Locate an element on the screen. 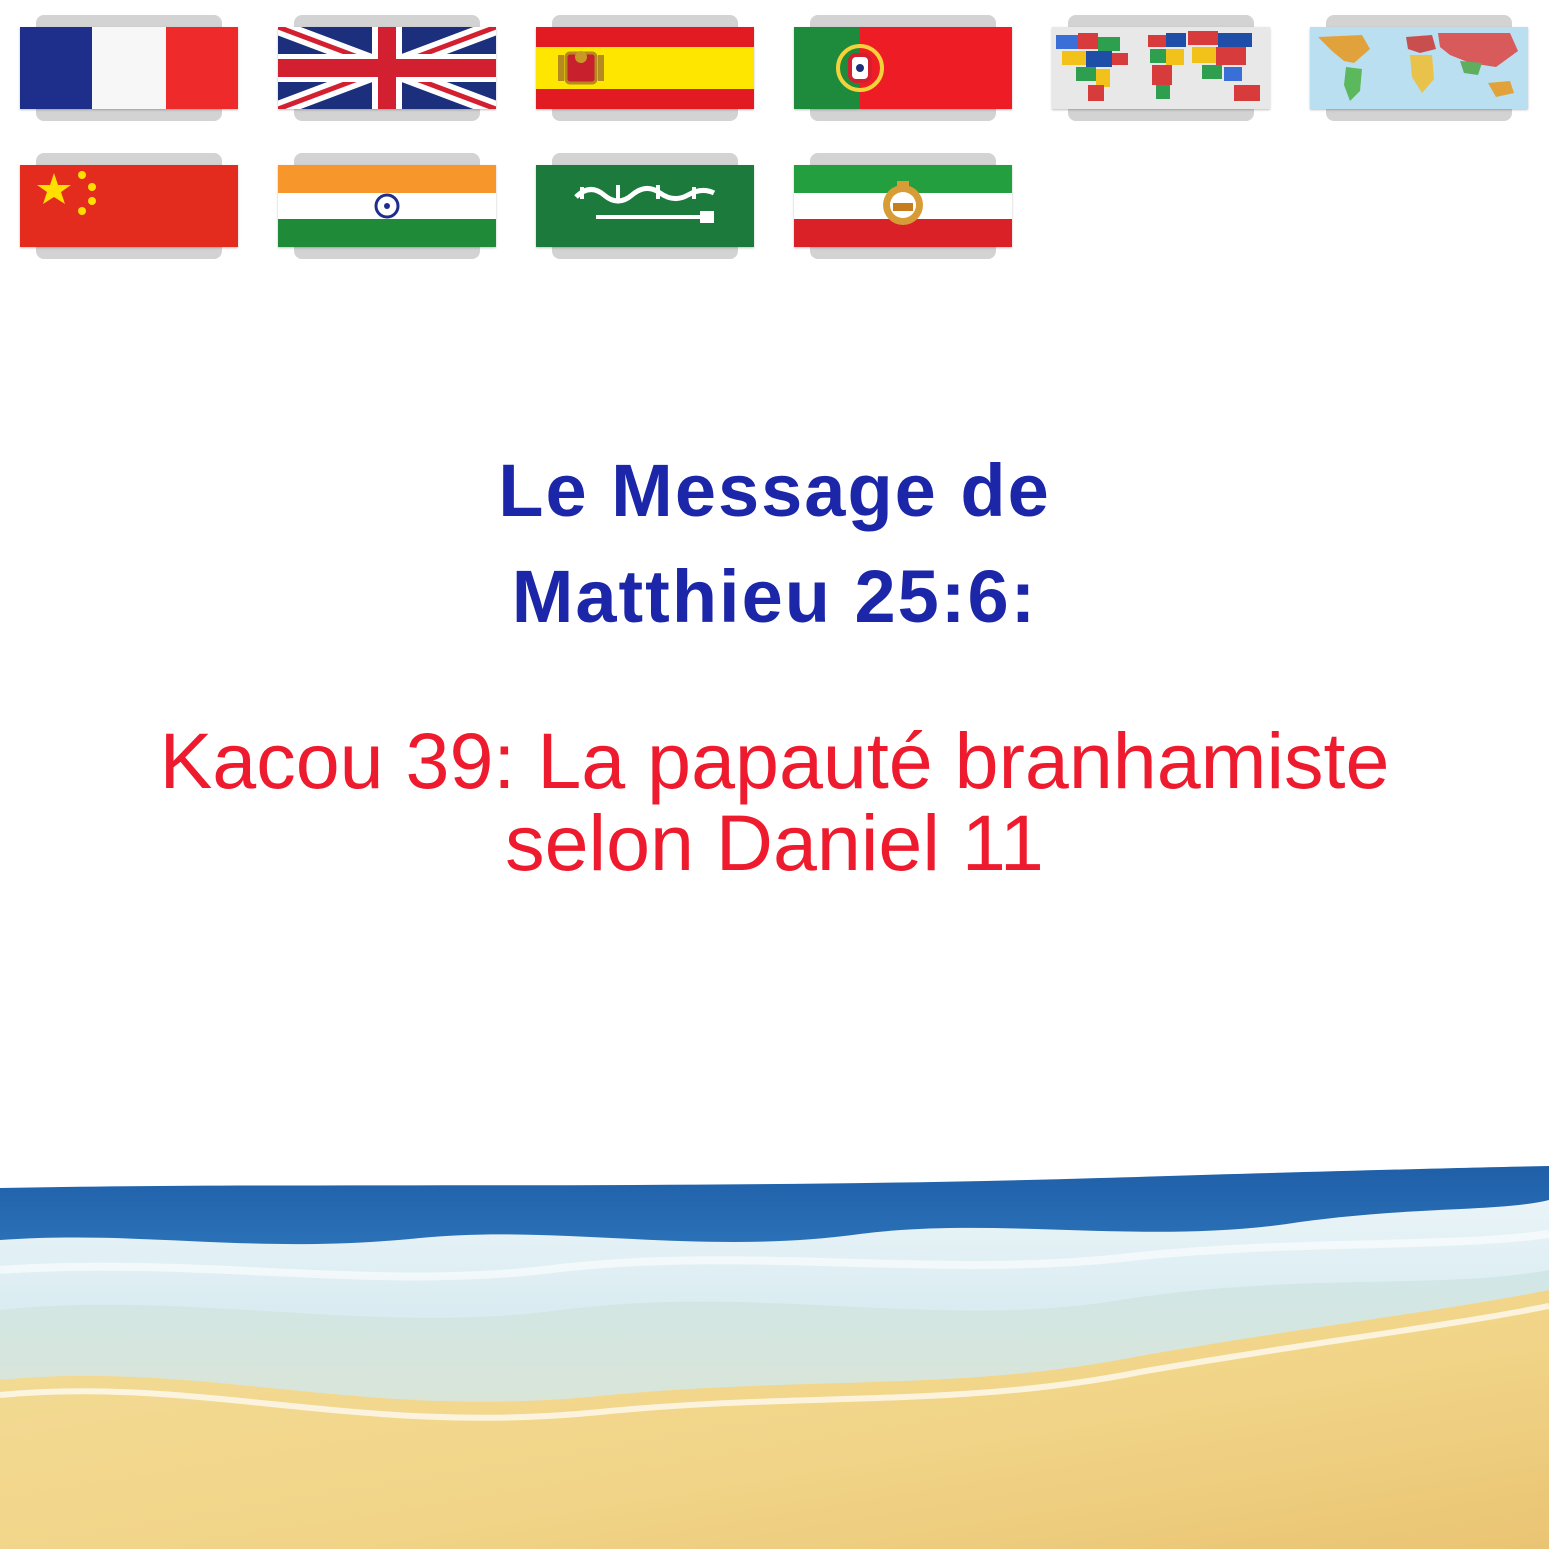  flag-spain-icon is located at coordinates (645, 68).